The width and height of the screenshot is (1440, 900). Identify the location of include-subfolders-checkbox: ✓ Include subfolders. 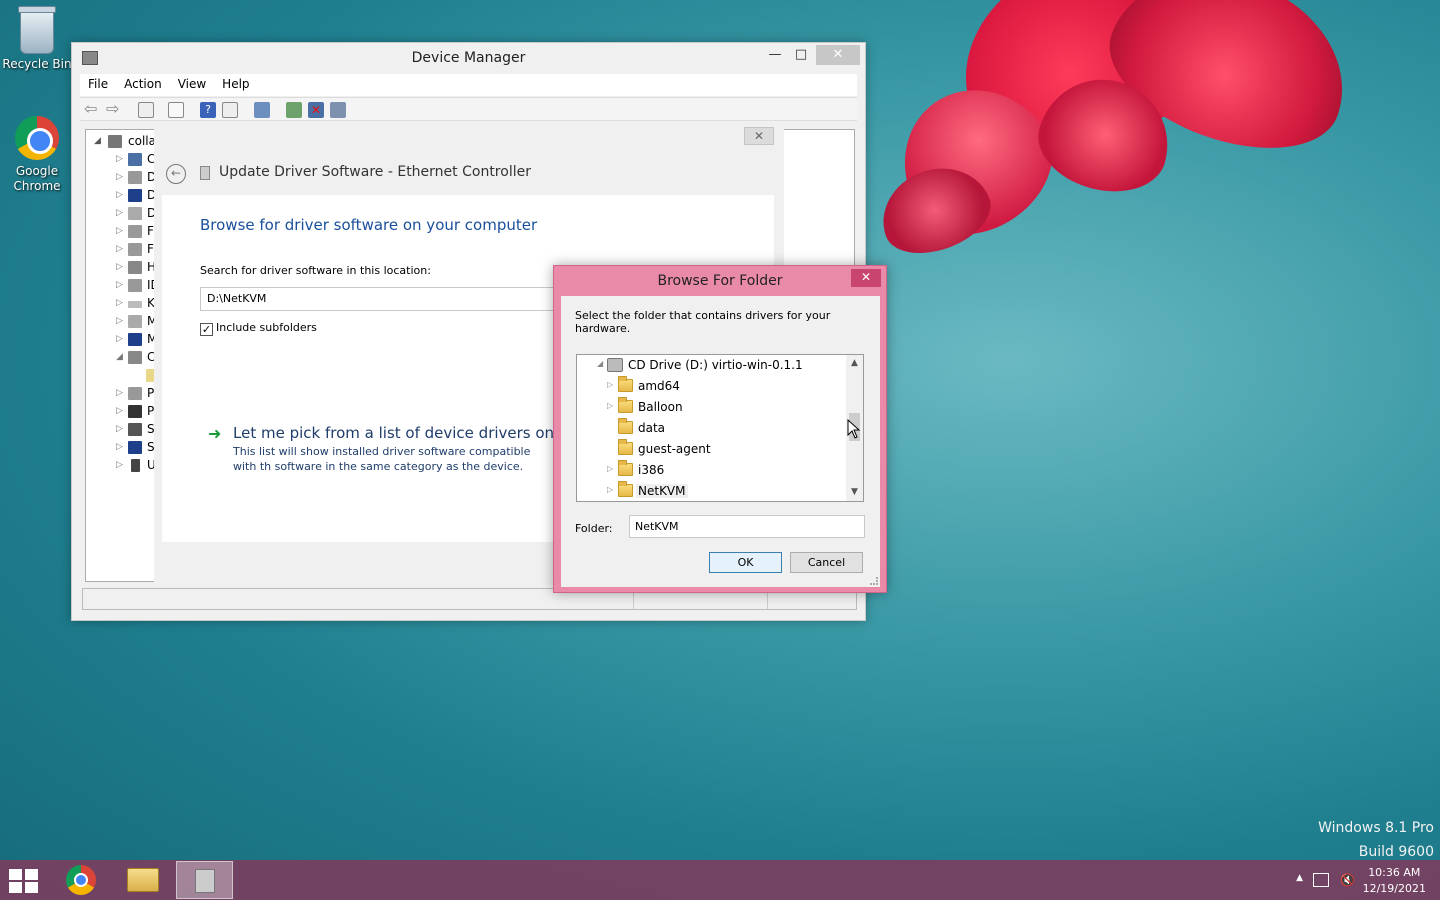
(258, 328).